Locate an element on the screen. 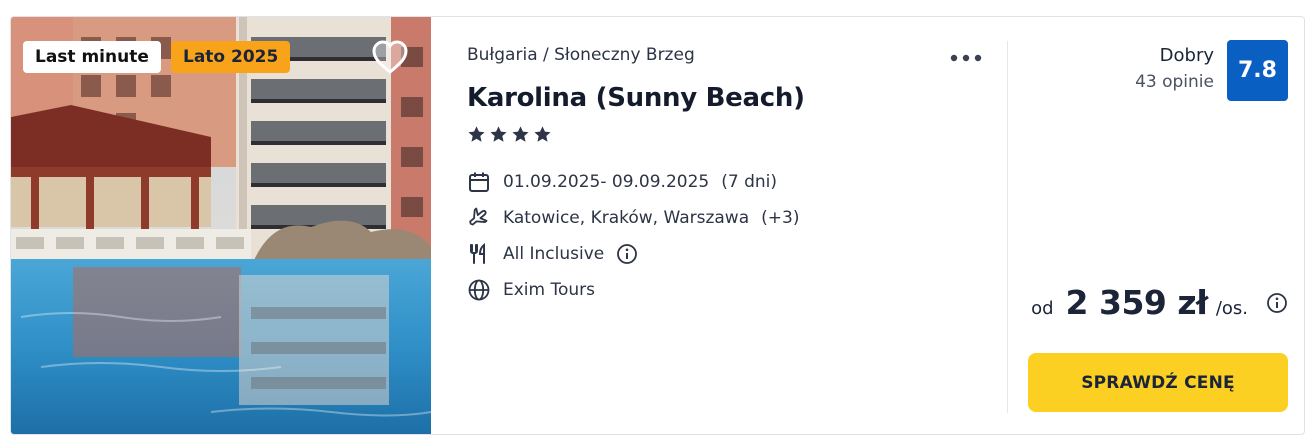 This screenshot has height=444, width=1310. departures-row: Katowice, Kraków, Warszawa (+3) is located at coordinates (633, 218).